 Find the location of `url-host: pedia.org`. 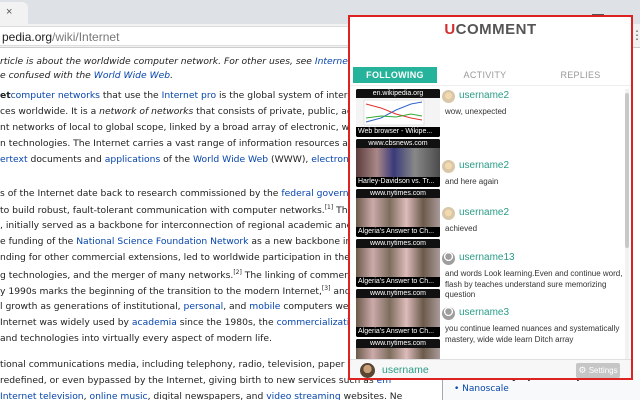

url-host: pedia.org is located at coordinates (27, 37).